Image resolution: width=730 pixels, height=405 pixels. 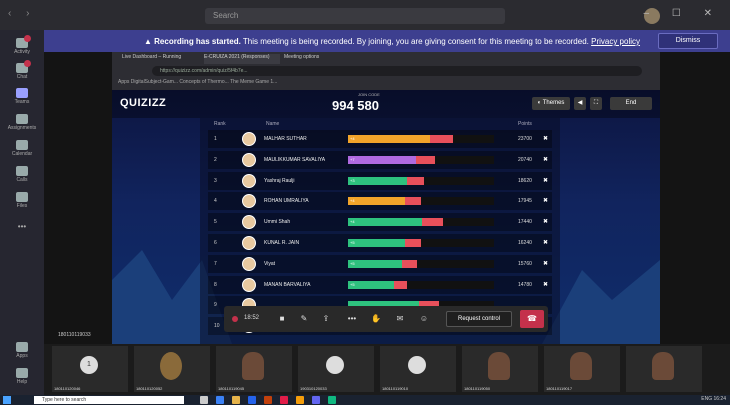 What do you see at coordinates (22, 45) in the screenshot?
I see `rail-item-activity: Activity` at bounding box center [22, 45].